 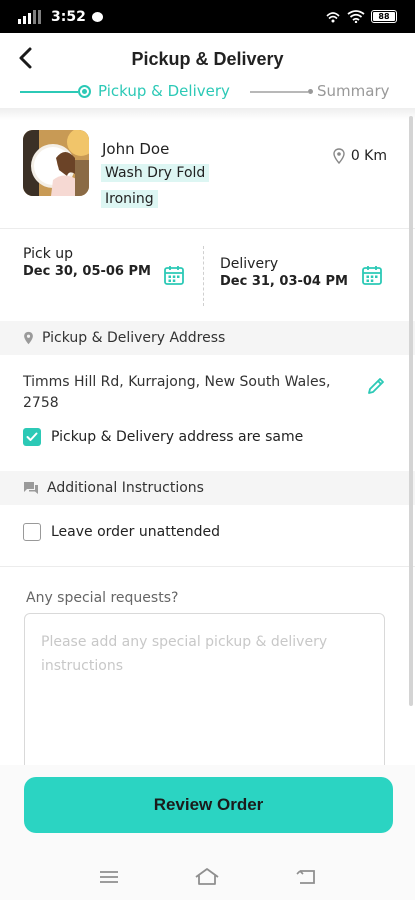 What do you see at coordinates (284, 281) in the screenshot?
I see `delivery-value: Dec 31, 03-04 PM` at bounding box center [284, 281].